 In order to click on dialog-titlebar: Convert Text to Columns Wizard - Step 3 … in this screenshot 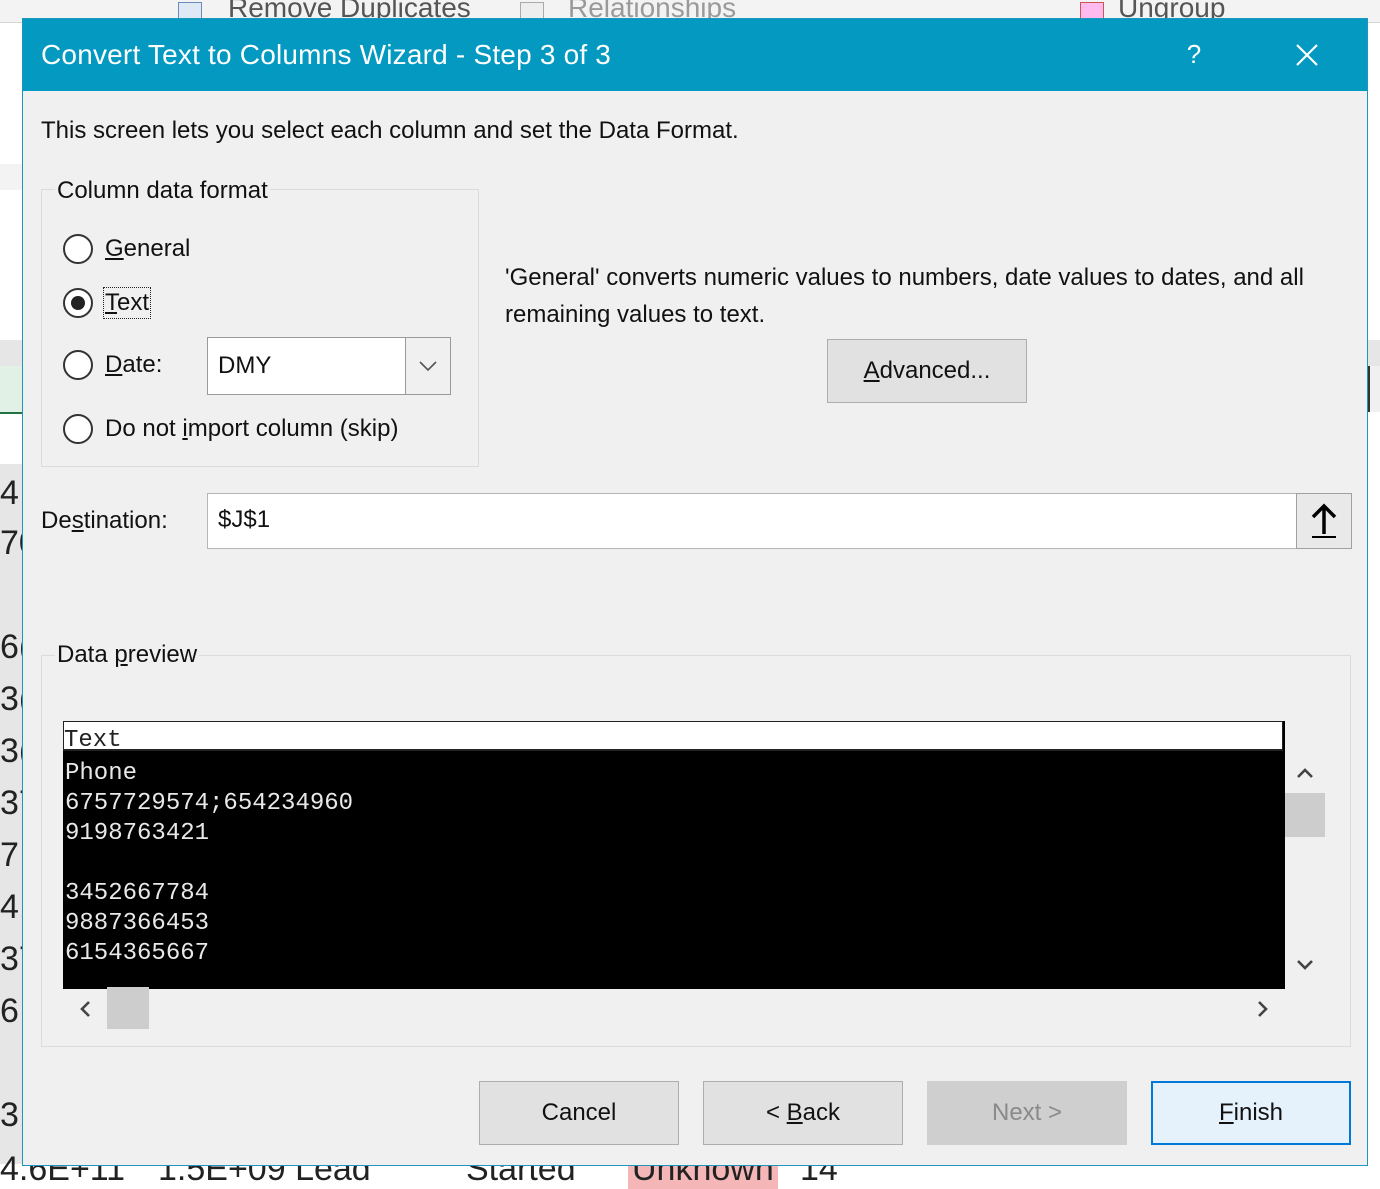, I will do `click(695, 55)`.